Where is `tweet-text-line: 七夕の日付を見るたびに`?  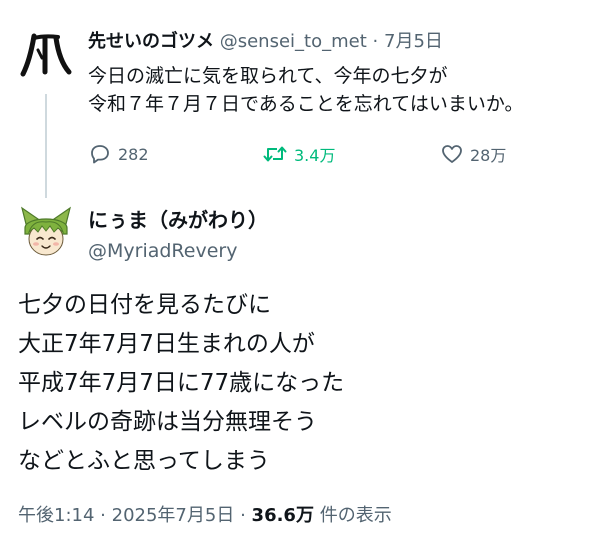 tweet-text-line: 七夕の日付を見るたびに is located at coordinates (144, 305).